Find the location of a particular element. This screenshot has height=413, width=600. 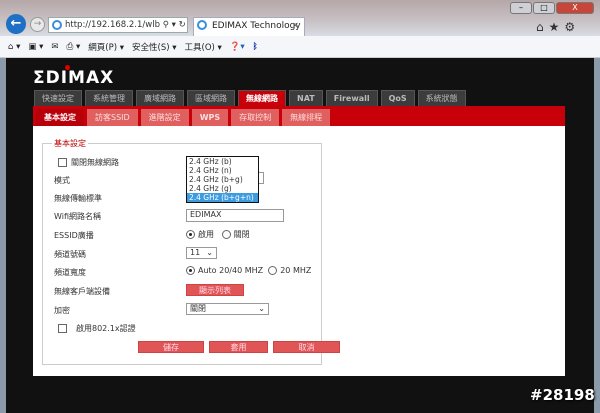

width-radio-group: Auto 20/40 MHZ 20 MHZ is located at coordinates (248, 270).